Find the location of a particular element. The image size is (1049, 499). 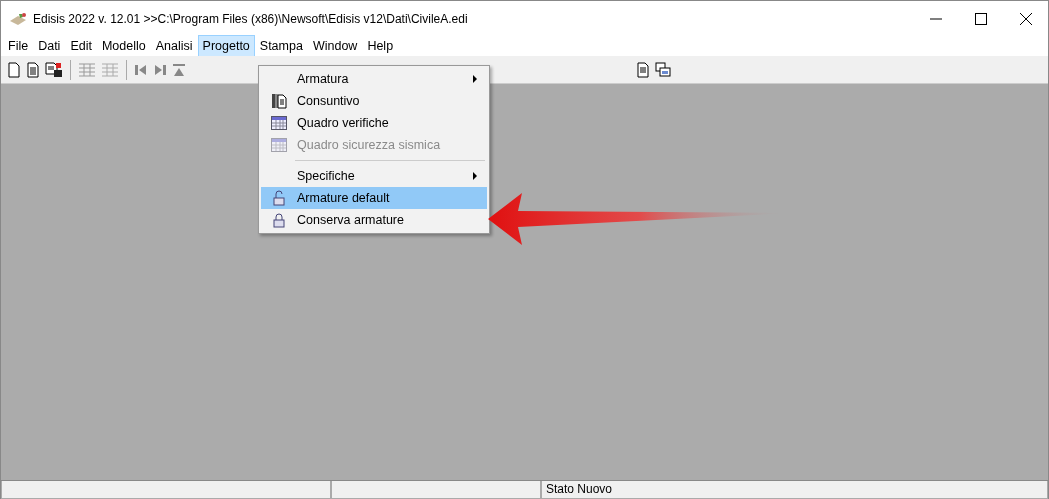

unlocked-padlock-icon is located at coordinates (279, 198).